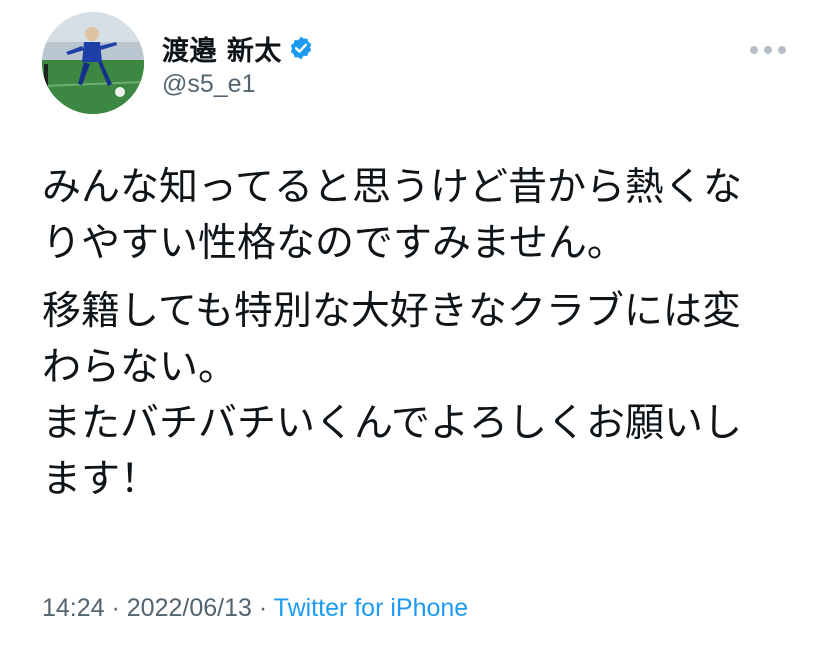 This screenshot has height=648, width=828. What do you see at coordinates (392, 423) in the screenshot?
I see `tweet-line: またバチバチいくんでよろしくお願いし` at bounding box center [392, 423].